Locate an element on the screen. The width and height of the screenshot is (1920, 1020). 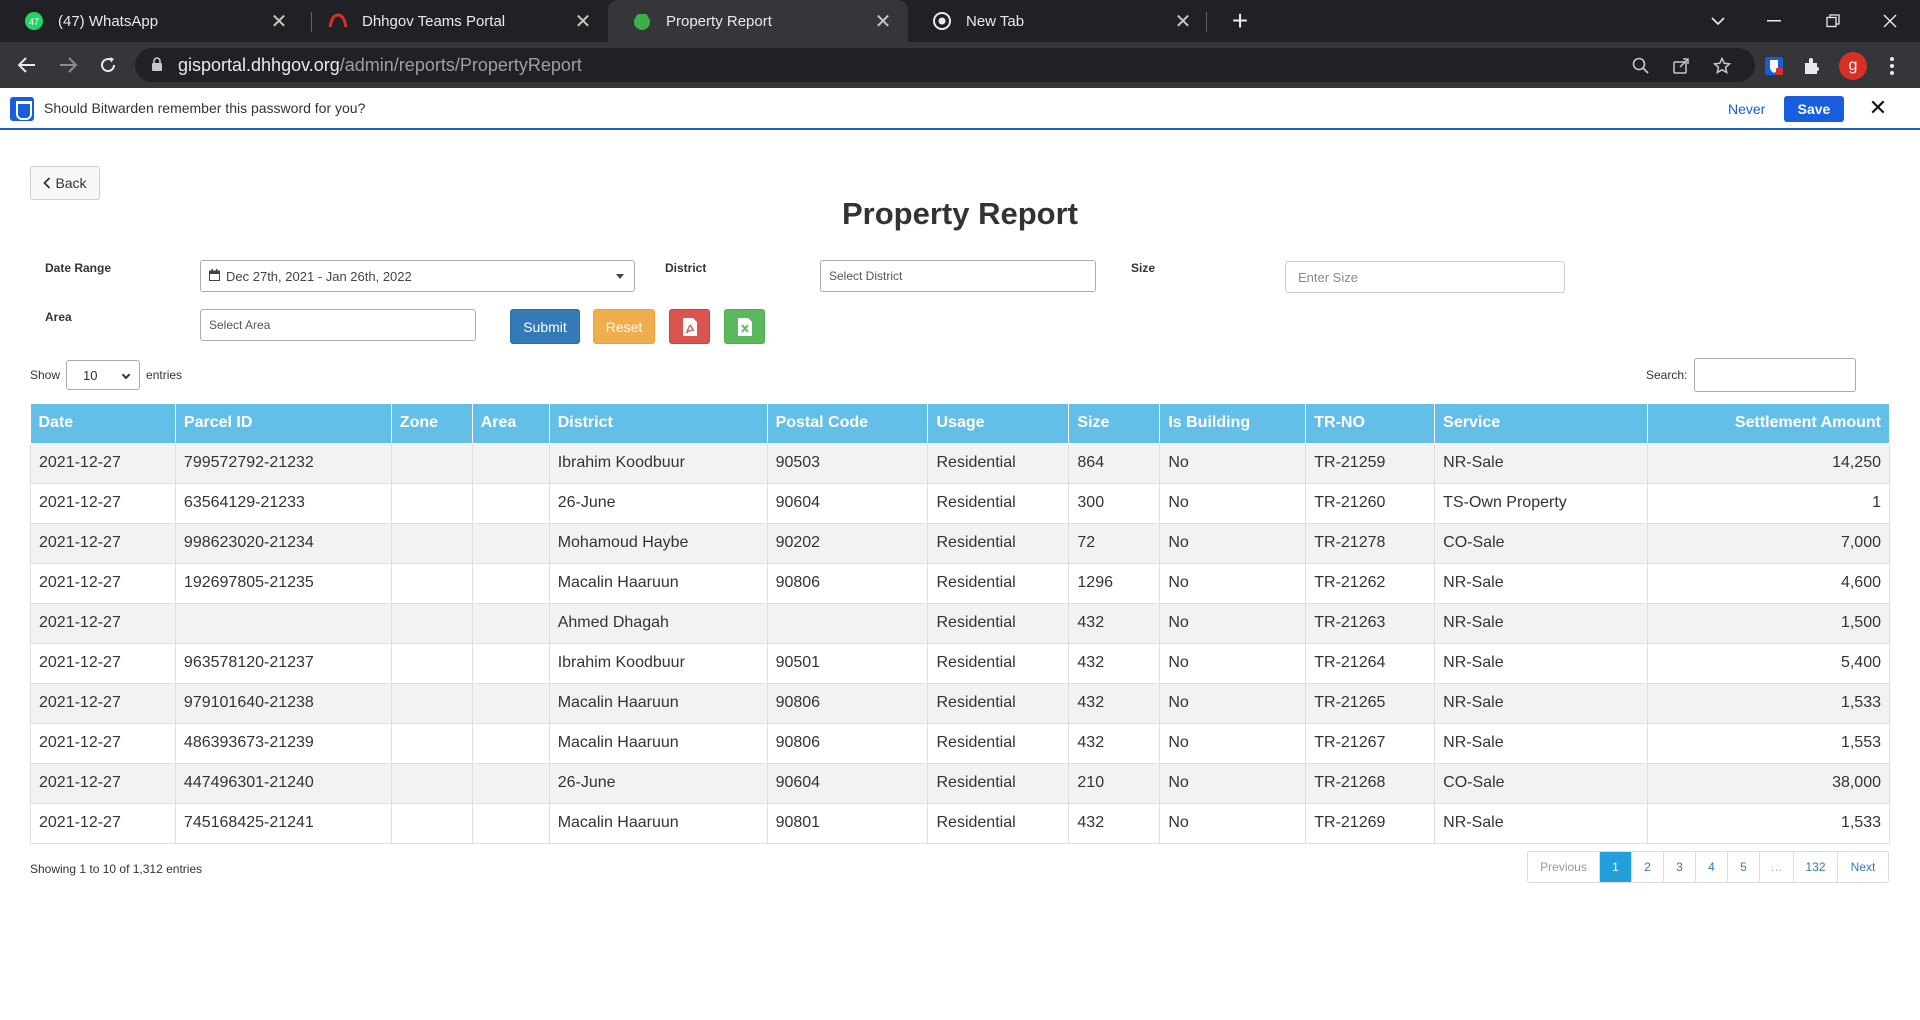
column-header-service: Service is located at coordinates (1541, 424).